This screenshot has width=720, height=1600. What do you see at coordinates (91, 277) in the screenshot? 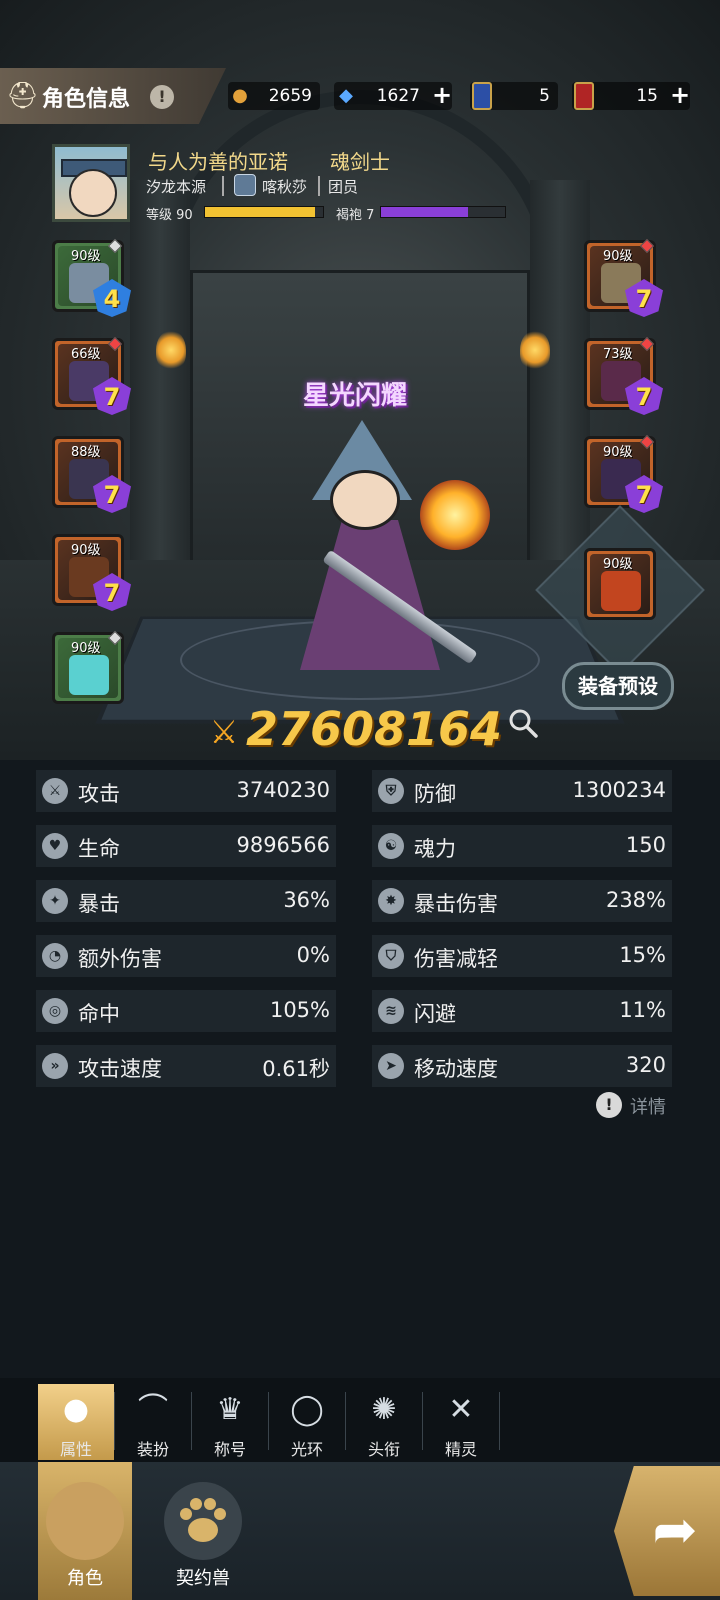
I see `equip-slot-helmet: 90级 4` at bounding box center [91, 277].